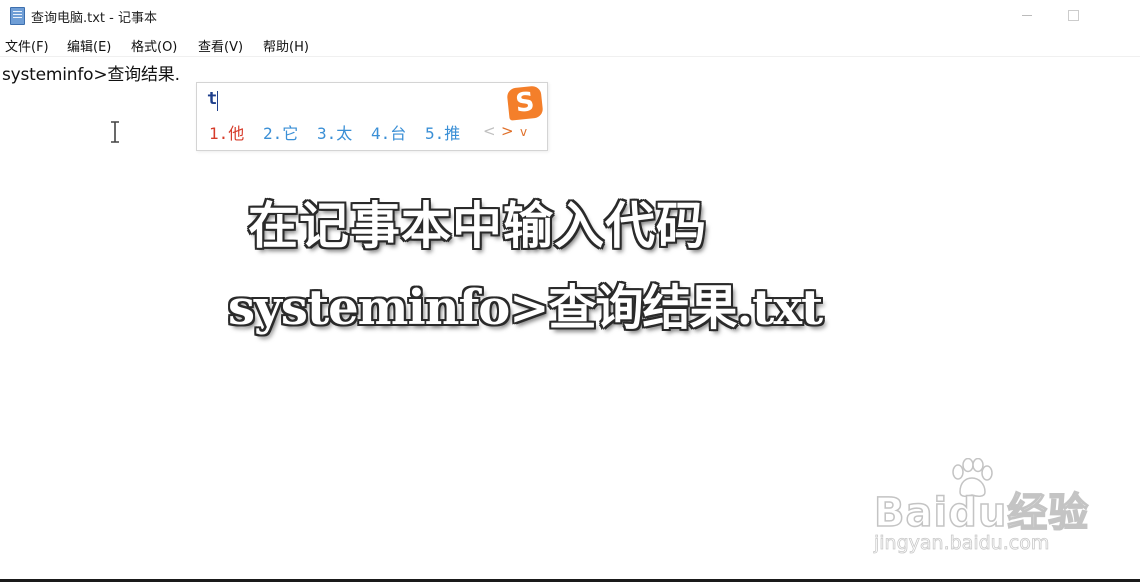 Image resolution: width=1140 pixels, height=582 pixels. What do you see at coordinates (523, 132) in the screenshot?
I see `ime-expand-icon: v` at bounding box center [523, 132].